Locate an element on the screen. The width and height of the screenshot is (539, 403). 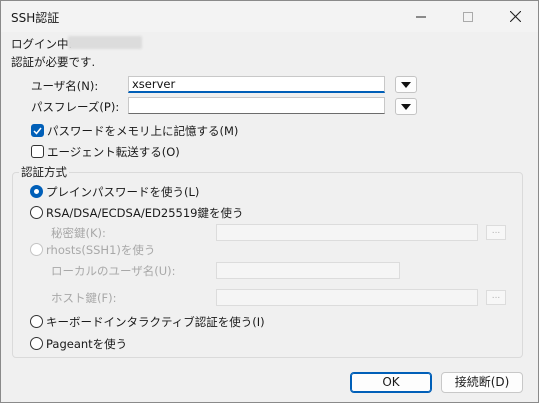
minimize-button is located at coordinates (421, 16).